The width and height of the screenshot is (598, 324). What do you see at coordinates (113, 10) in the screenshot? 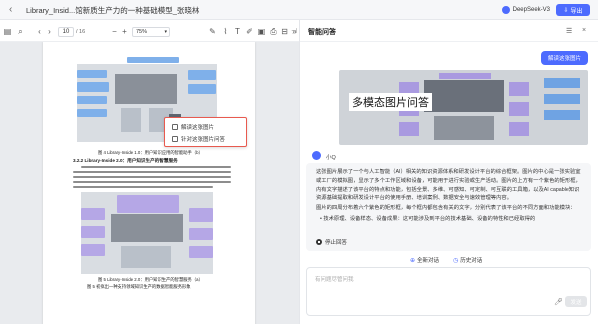
I see `document-title: Library_Insid...馆新质生产力的一种基础模型_张晓林` at bounding box center [113, 10].